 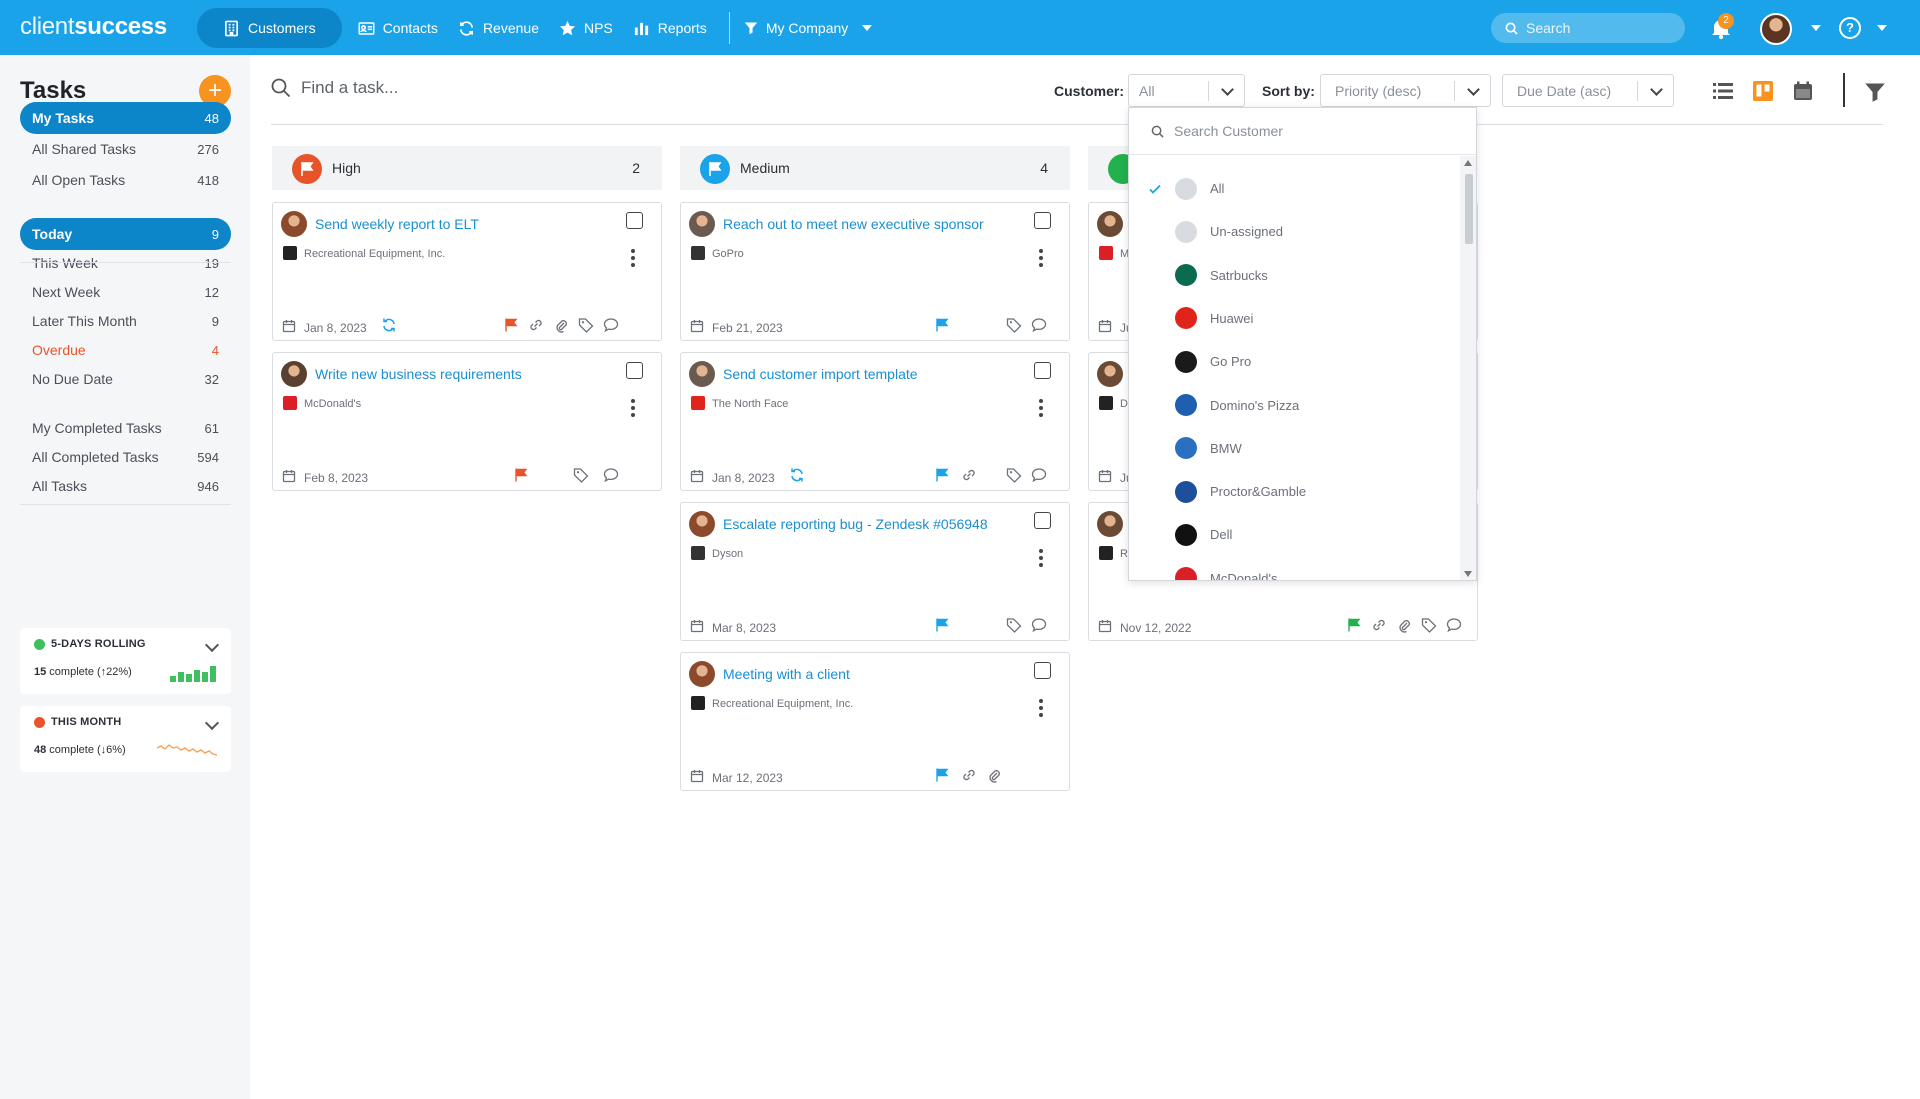 I want to click on sidebar-item: Next Week 12, so click(x=125, y=292).